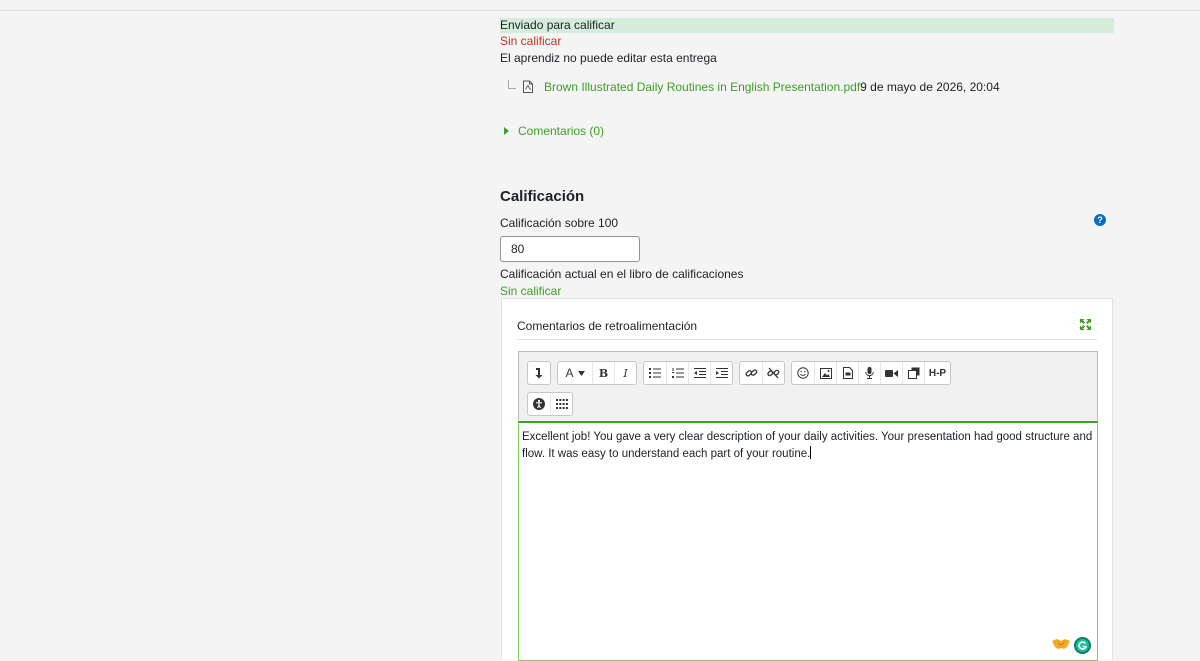  Describe the element at coordinates (506, 131) in the screenshot. I see `caret-right-icon` at that location.